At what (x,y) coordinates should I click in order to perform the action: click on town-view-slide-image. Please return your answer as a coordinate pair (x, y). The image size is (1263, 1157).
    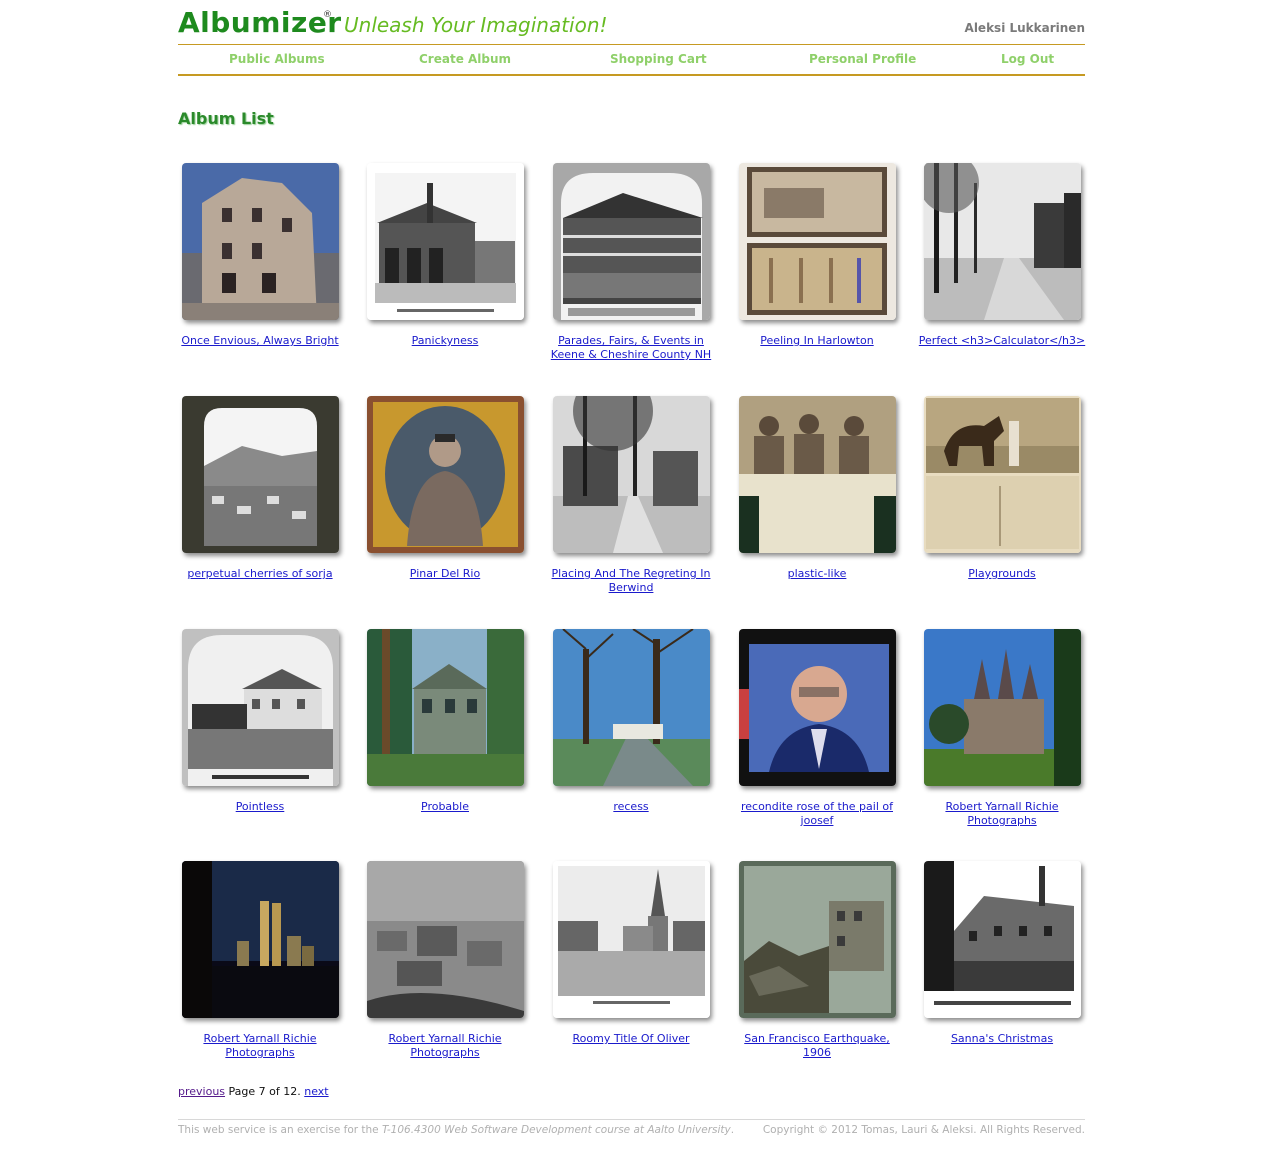
    Looking at the image, I should click on (260, 474).